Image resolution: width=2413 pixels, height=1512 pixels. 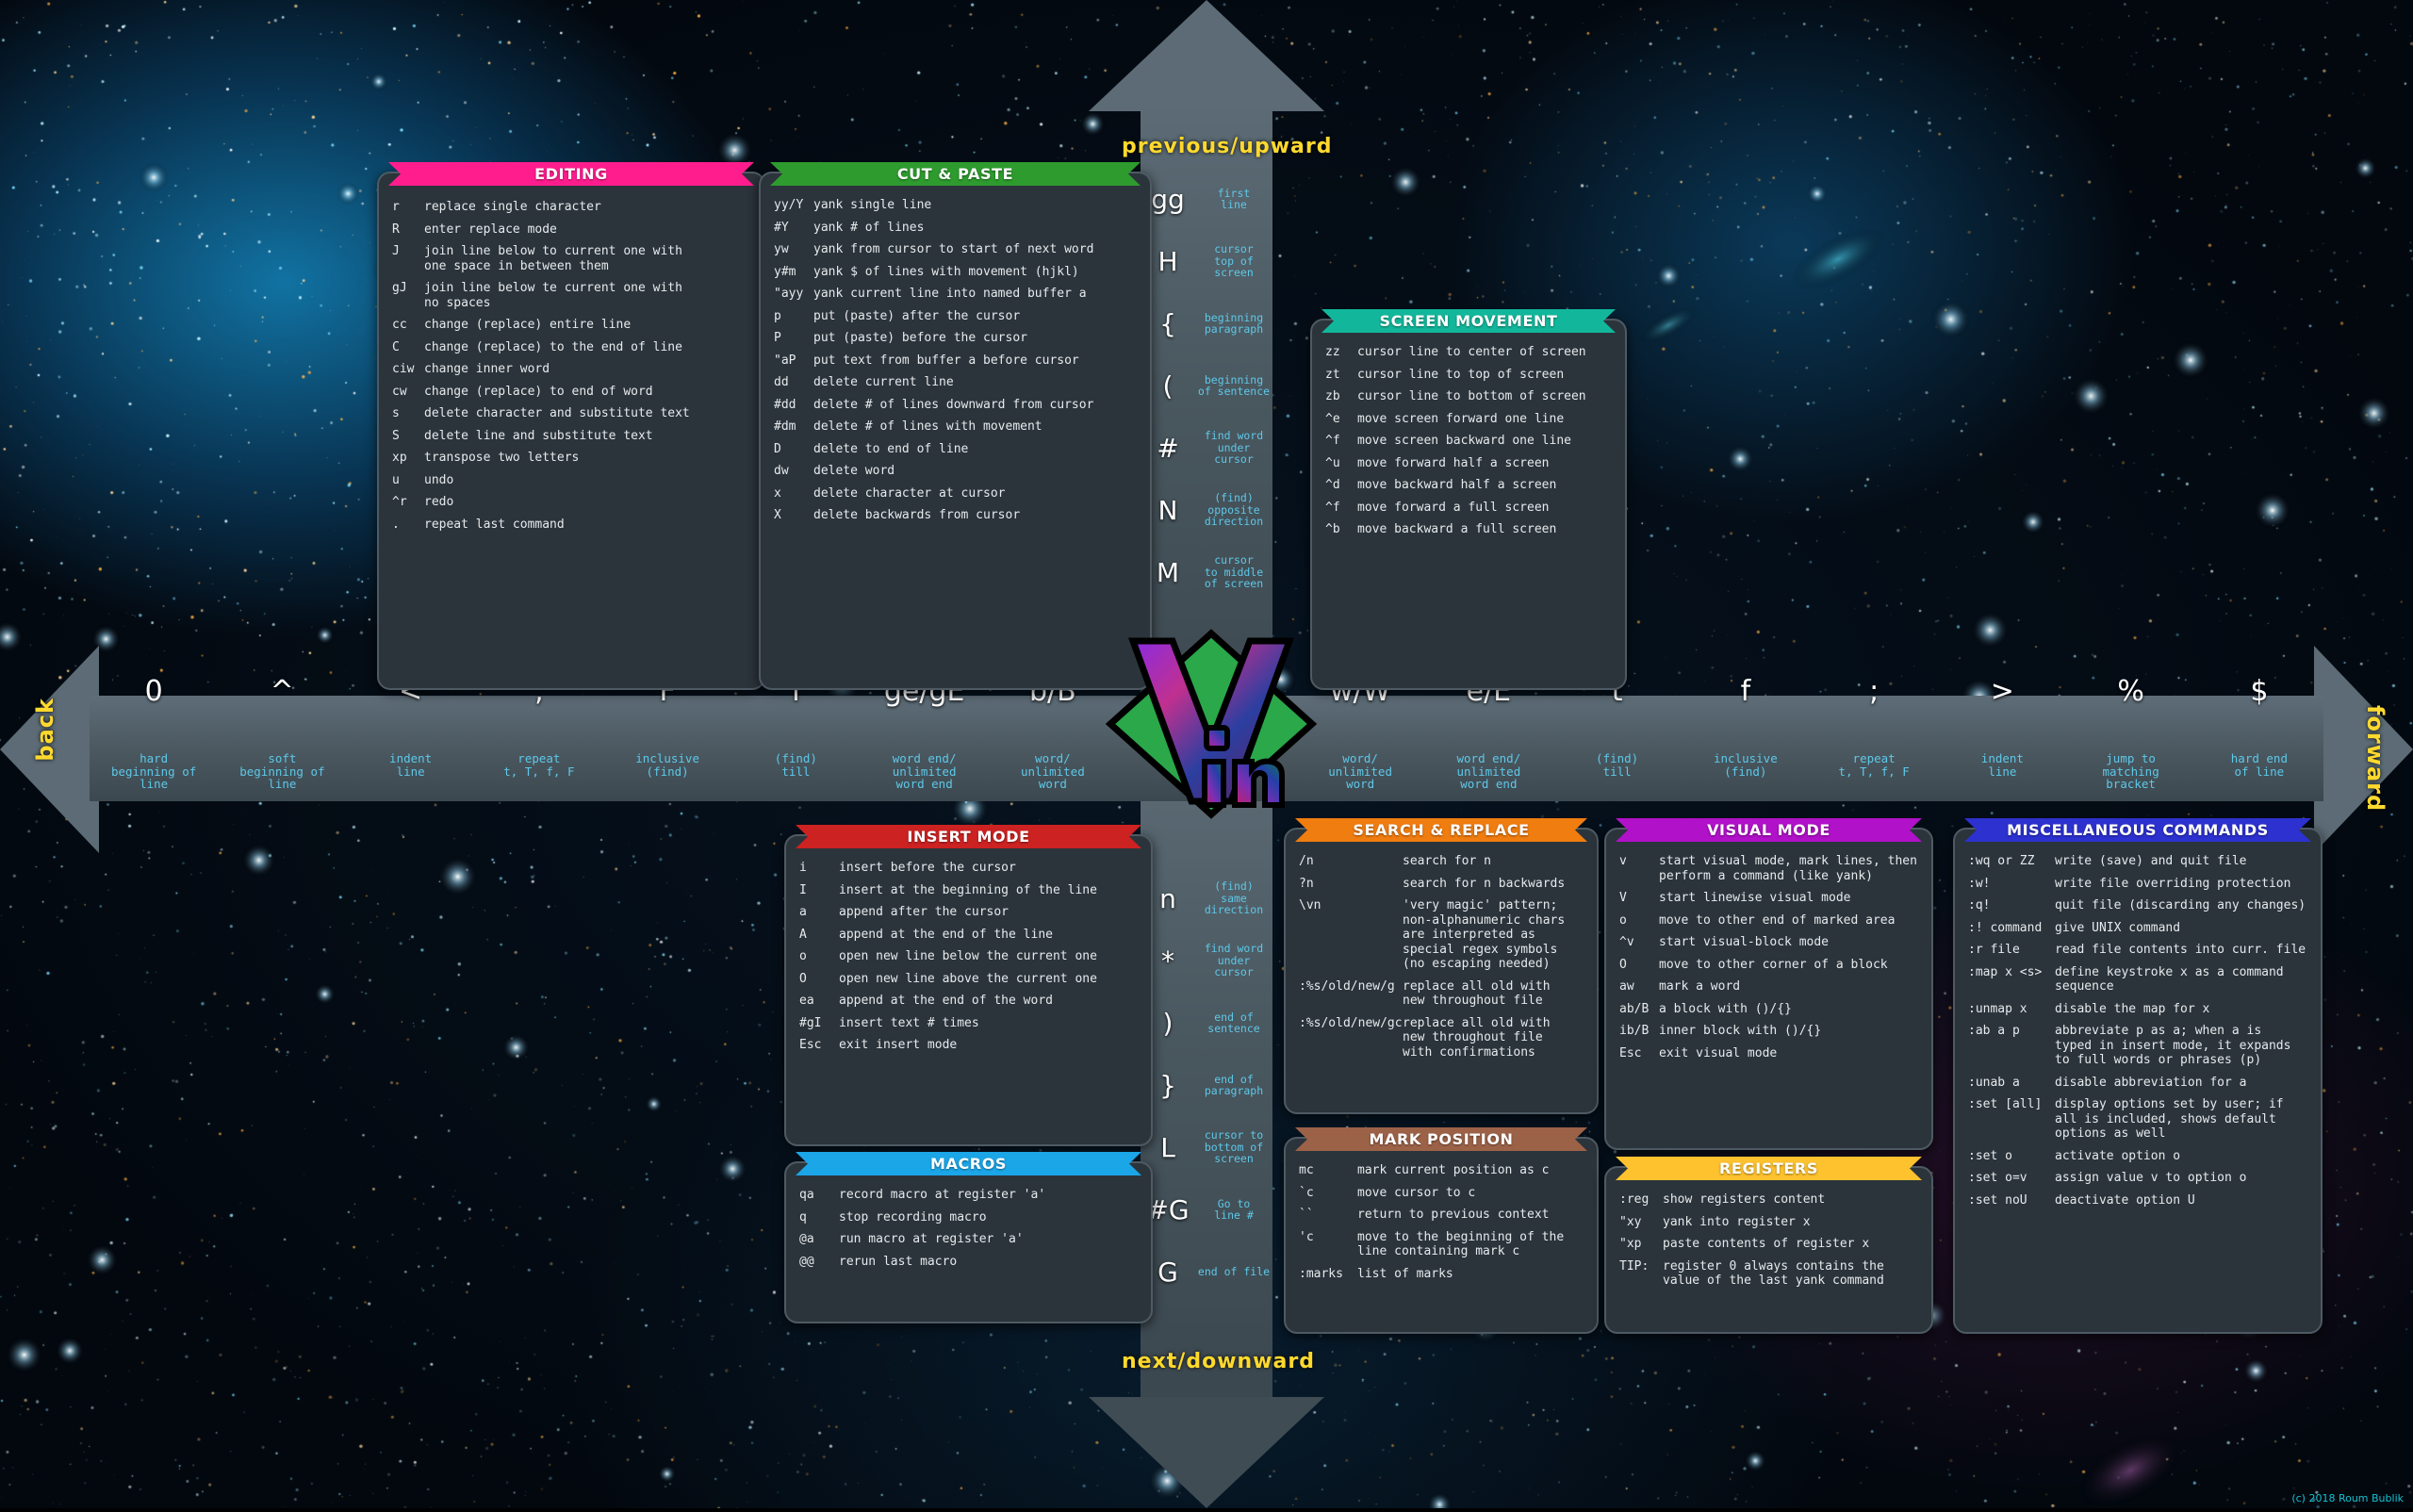 What do you see at coordinates (1234, 323) in the screenshot?
I see `motion-description: beginning paragraph` at bounding box center [1234, 323].